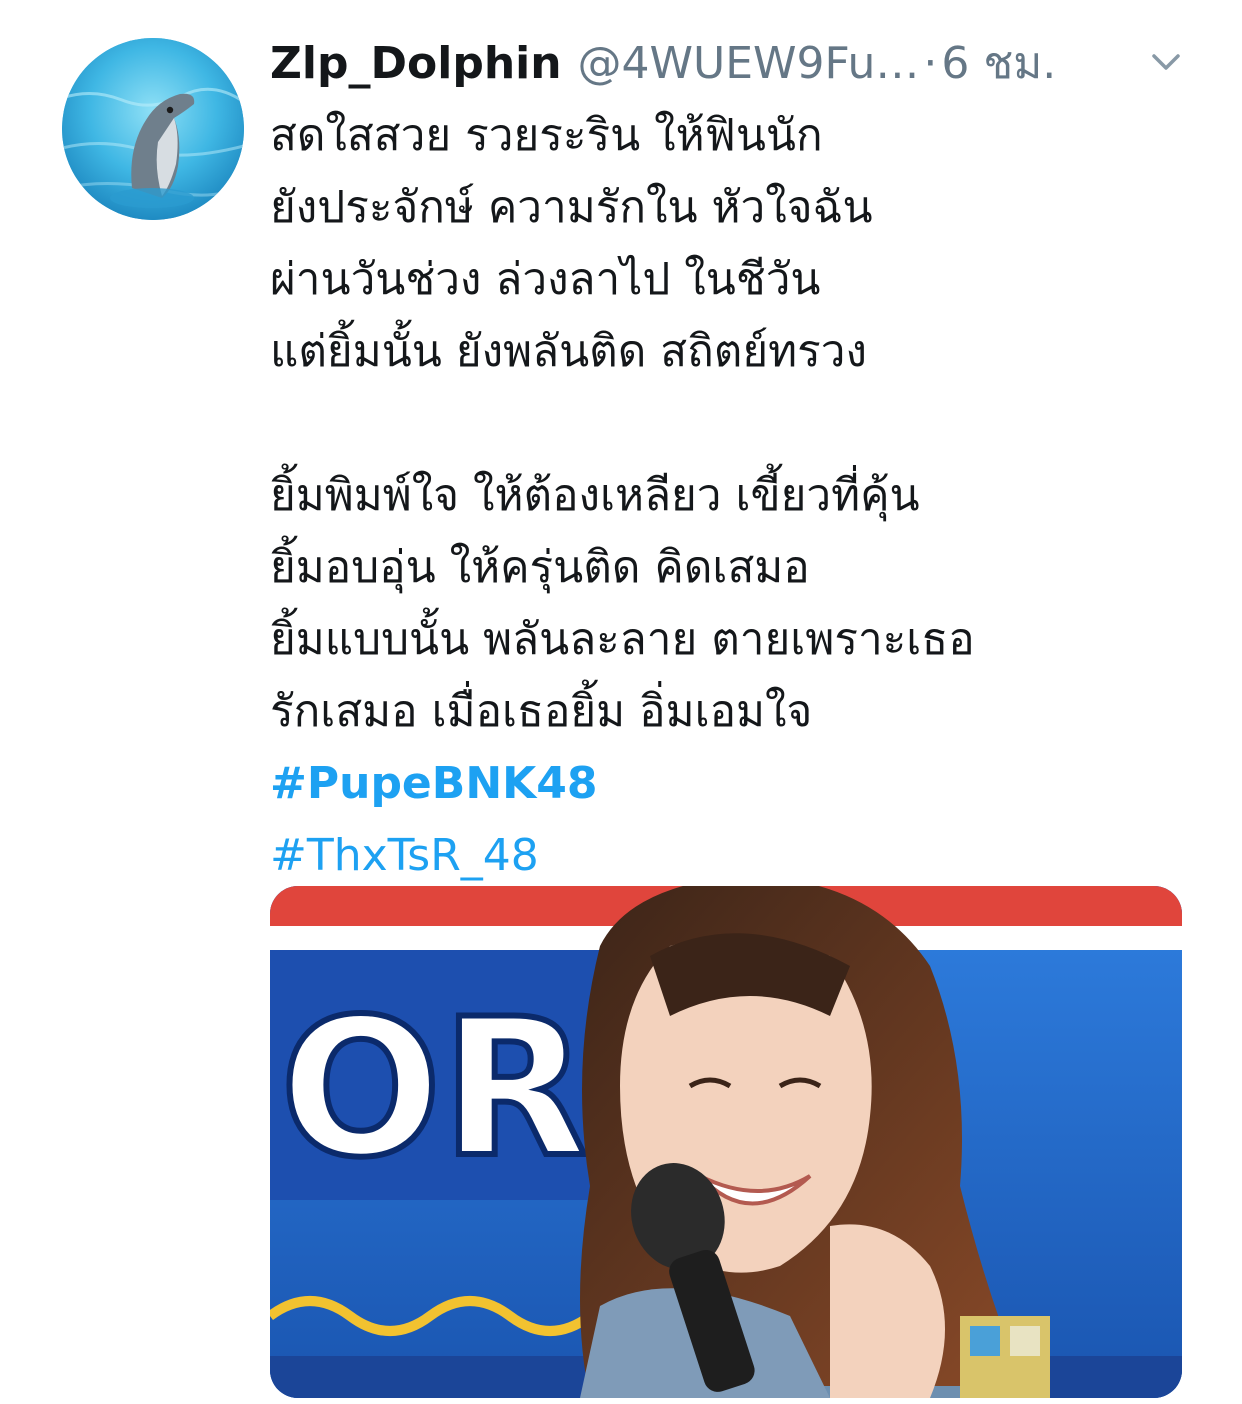 This screenshot has width=1242, height=1404. I want to click on poem-line: รักเสมอ เมื่อเธอยิ้ม อิ่มเอมใจ, so click(541, 711).